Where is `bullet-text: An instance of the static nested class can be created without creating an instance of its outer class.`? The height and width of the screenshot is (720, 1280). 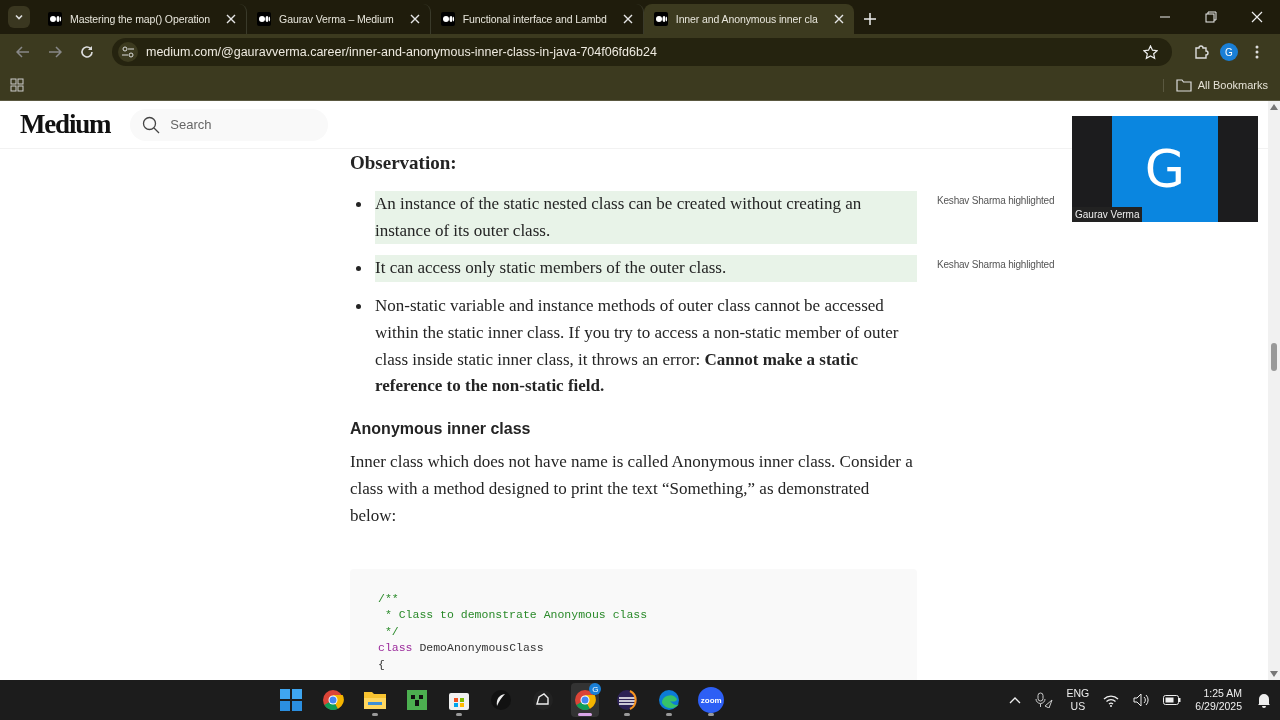 bullet-text: An instance of the static nested class can be created without creating an instance of its outer class. is located at coordinates (646, 218).